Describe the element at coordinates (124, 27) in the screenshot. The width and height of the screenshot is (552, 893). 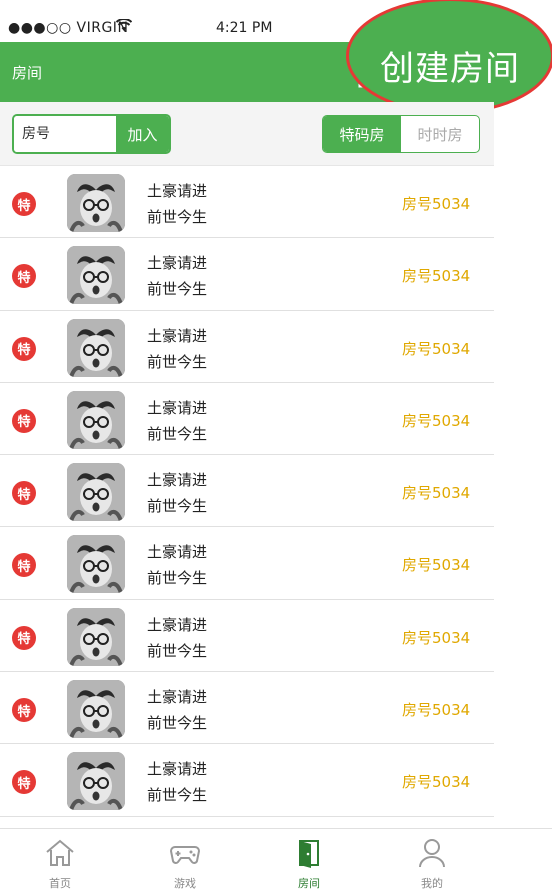
I see `wifi-icon` at that location.